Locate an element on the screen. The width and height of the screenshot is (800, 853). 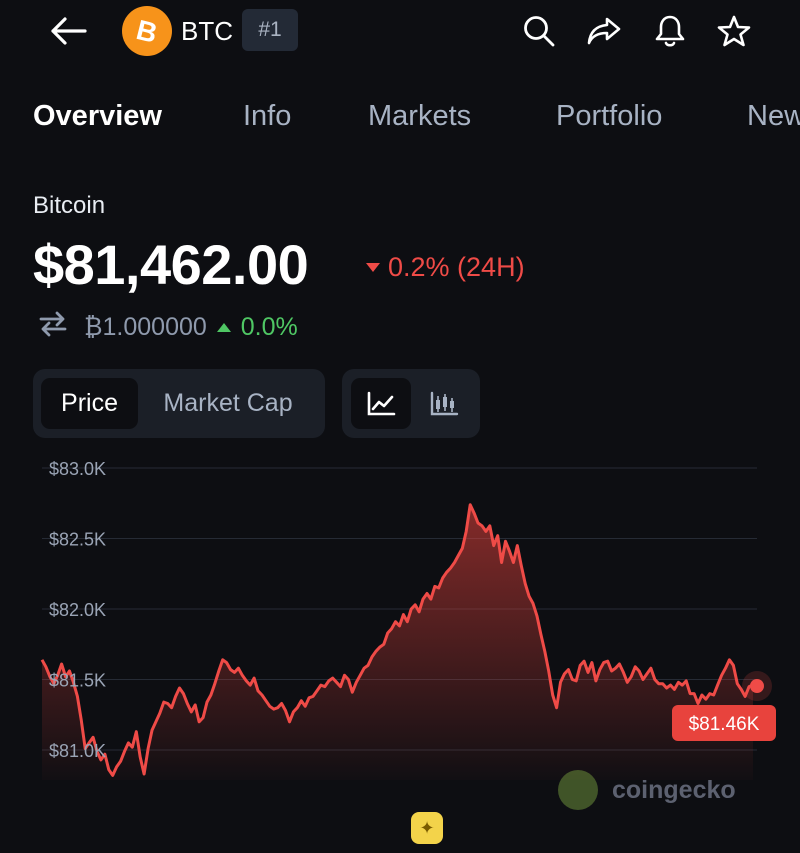
y-tick-label: $81.0K is located at coordinates (77, 751).